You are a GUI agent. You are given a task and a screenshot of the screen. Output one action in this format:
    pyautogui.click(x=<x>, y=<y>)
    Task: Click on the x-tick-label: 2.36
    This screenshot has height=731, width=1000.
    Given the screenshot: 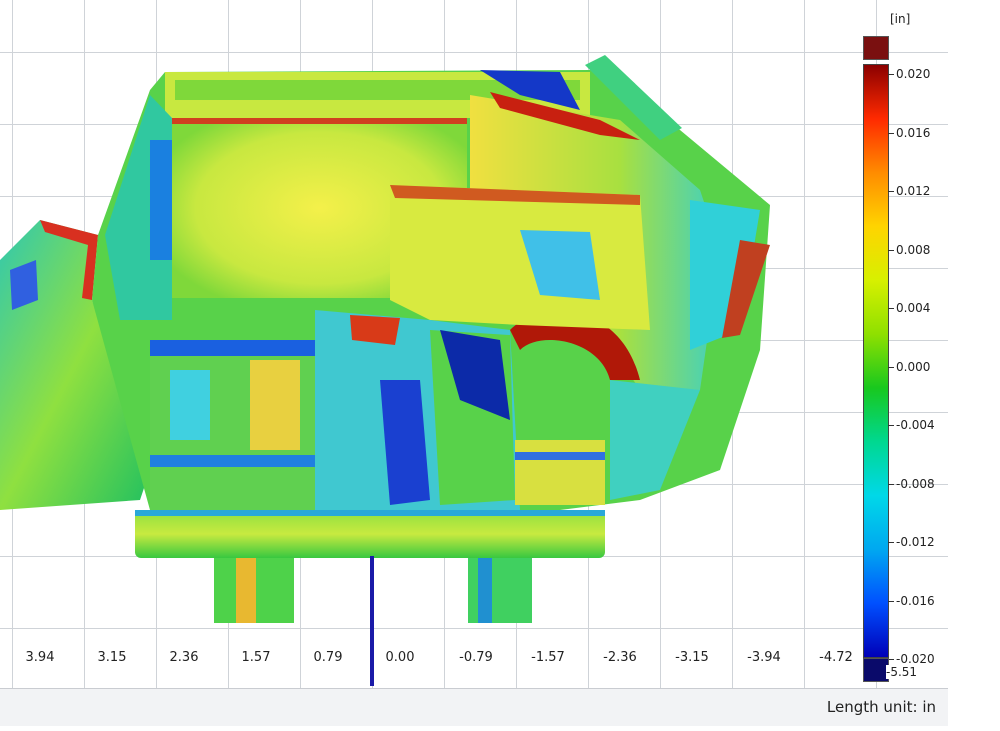 What is the action you would take?
    pyautogui.click(x=184, y=657)
    